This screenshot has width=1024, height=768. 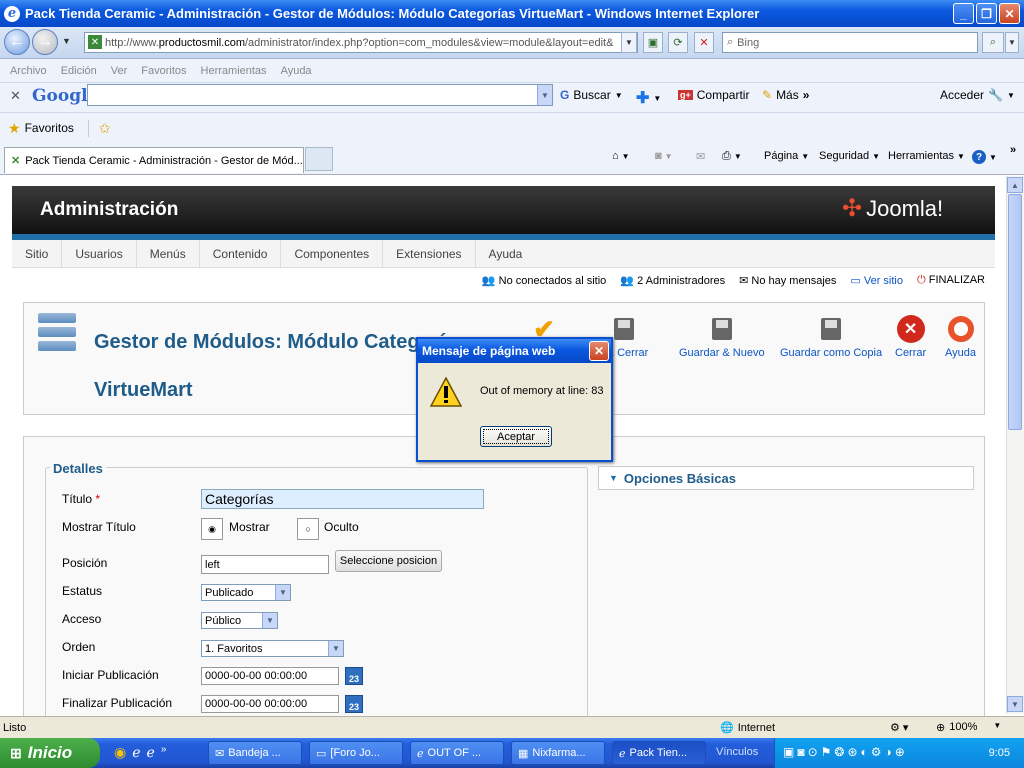 I want to click on nav-ayuda: Ayuda, so click(x=506, y=254).